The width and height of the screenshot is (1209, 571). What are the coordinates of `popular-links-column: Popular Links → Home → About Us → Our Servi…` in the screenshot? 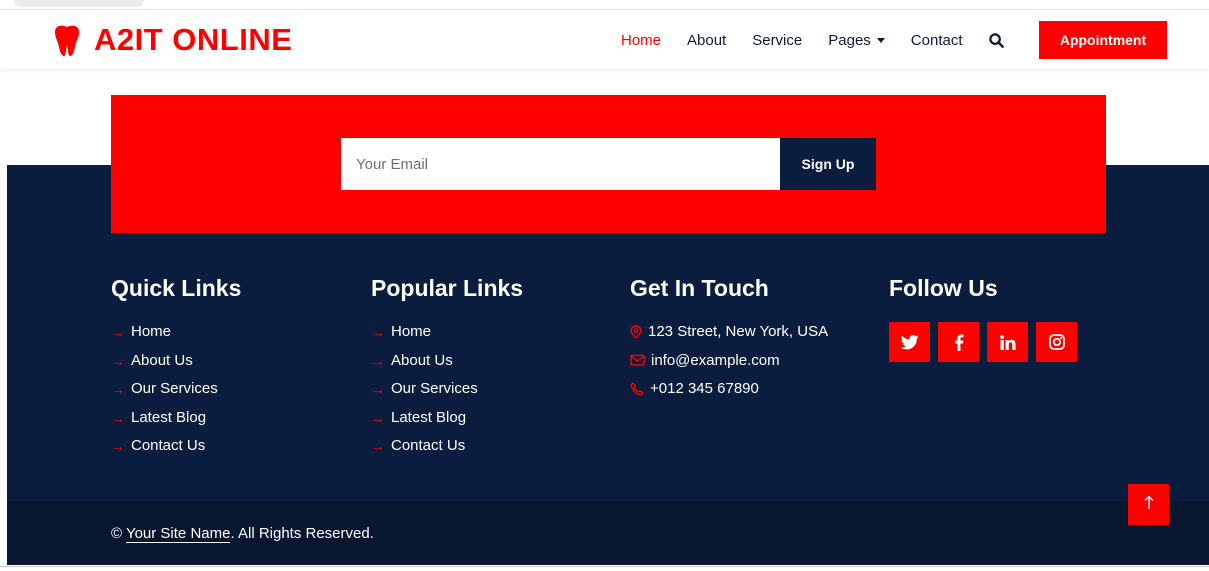 It's located at (447, 368).